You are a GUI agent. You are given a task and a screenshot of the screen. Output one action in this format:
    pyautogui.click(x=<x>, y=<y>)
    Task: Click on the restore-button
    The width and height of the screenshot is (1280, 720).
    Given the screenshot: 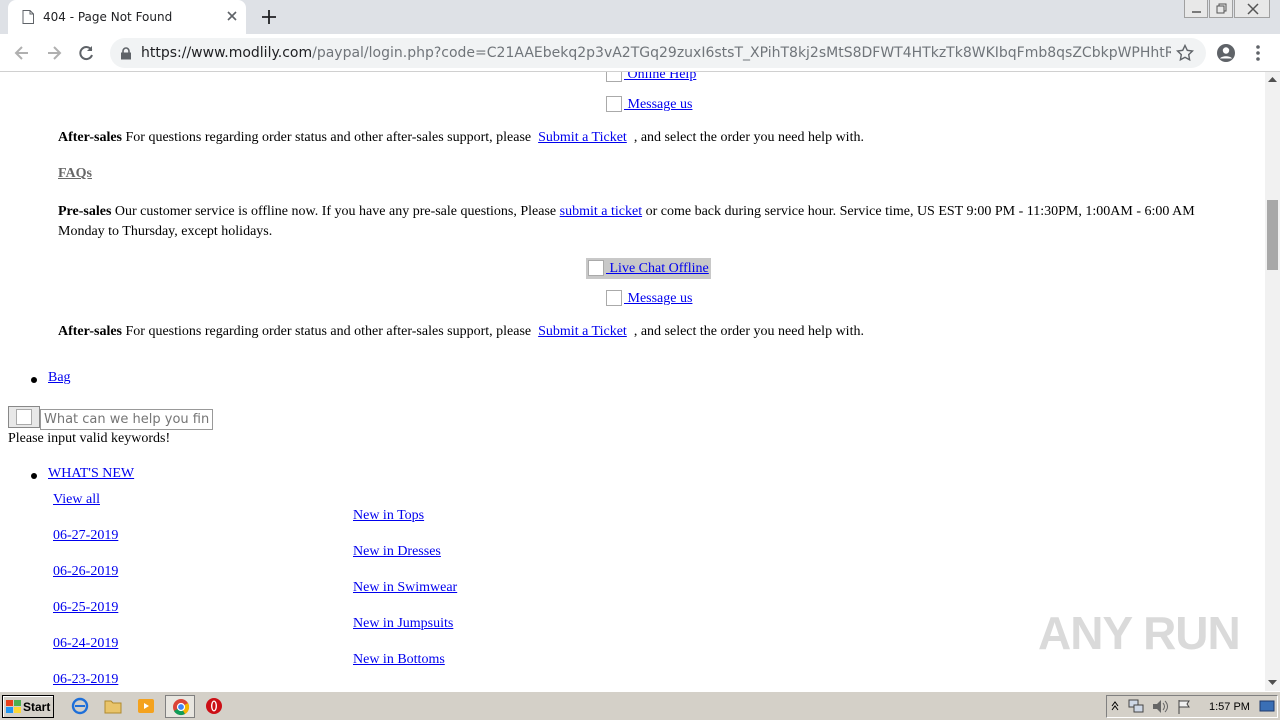 What is the action you would take?
    pyautogui.click(x=1221, y=9)
    